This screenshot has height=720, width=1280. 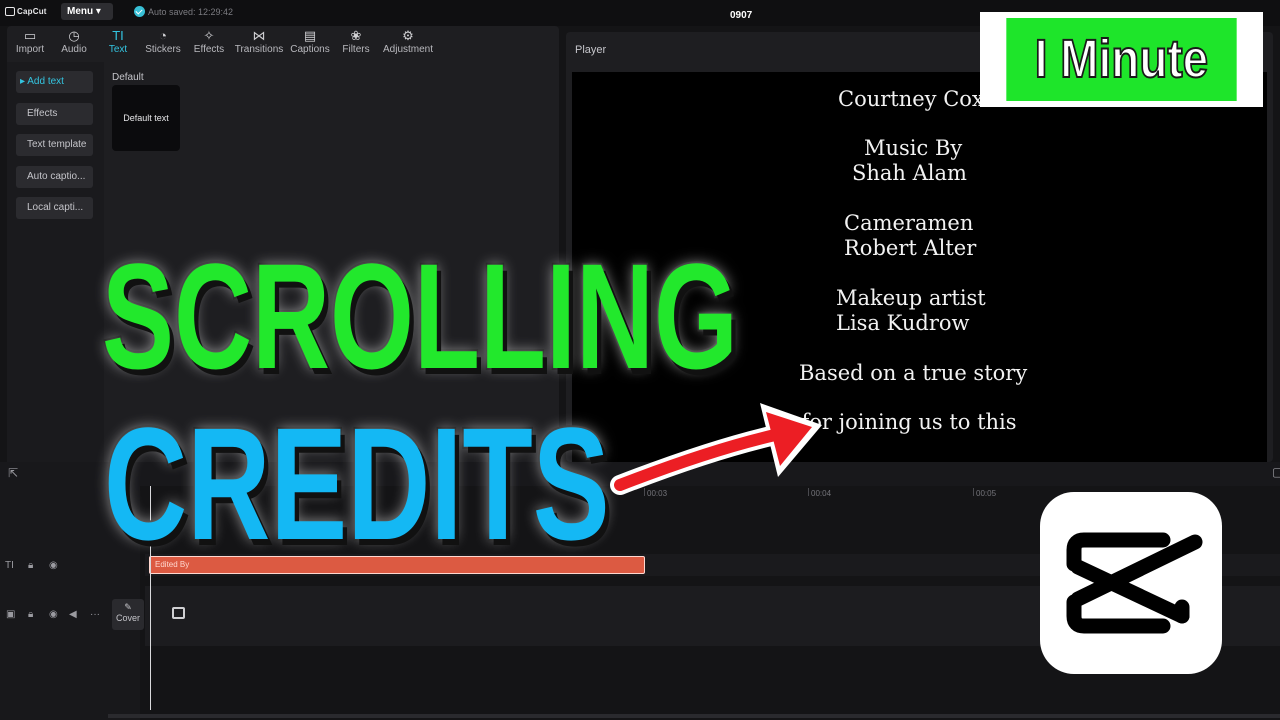 I want to click on chevron-down-icon: ▾, so click(x=98, y=11).